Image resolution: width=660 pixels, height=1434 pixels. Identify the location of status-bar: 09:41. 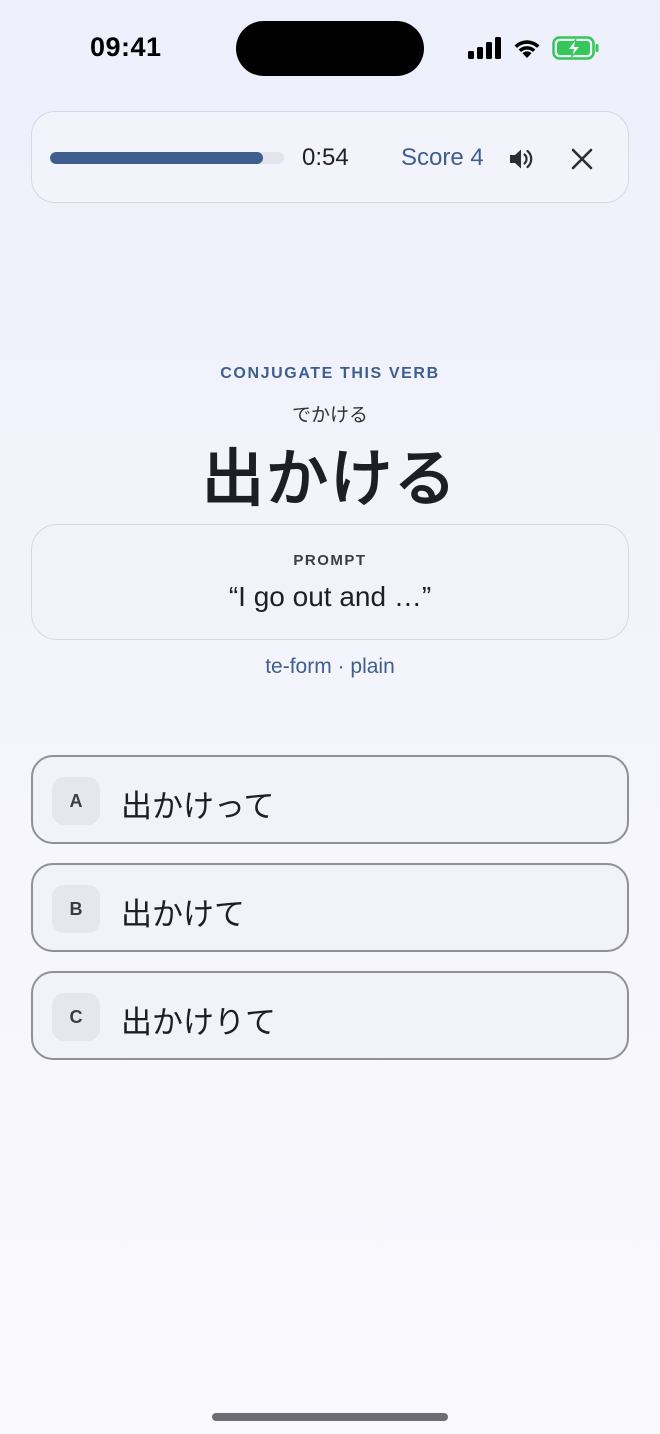
(330, 48).